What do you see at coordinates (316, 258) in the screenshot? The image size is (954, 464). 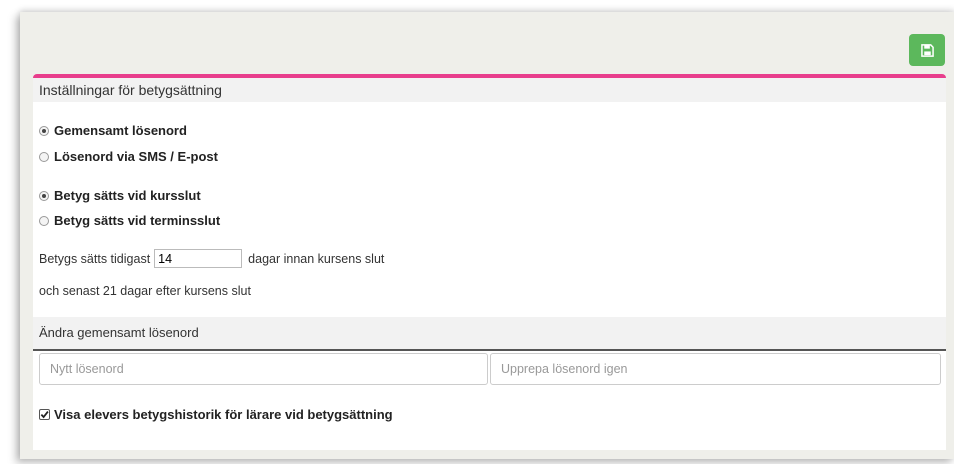 I see `earliest-suffix-label: dagar innan kursens slut` at bounding box center [316, 258].